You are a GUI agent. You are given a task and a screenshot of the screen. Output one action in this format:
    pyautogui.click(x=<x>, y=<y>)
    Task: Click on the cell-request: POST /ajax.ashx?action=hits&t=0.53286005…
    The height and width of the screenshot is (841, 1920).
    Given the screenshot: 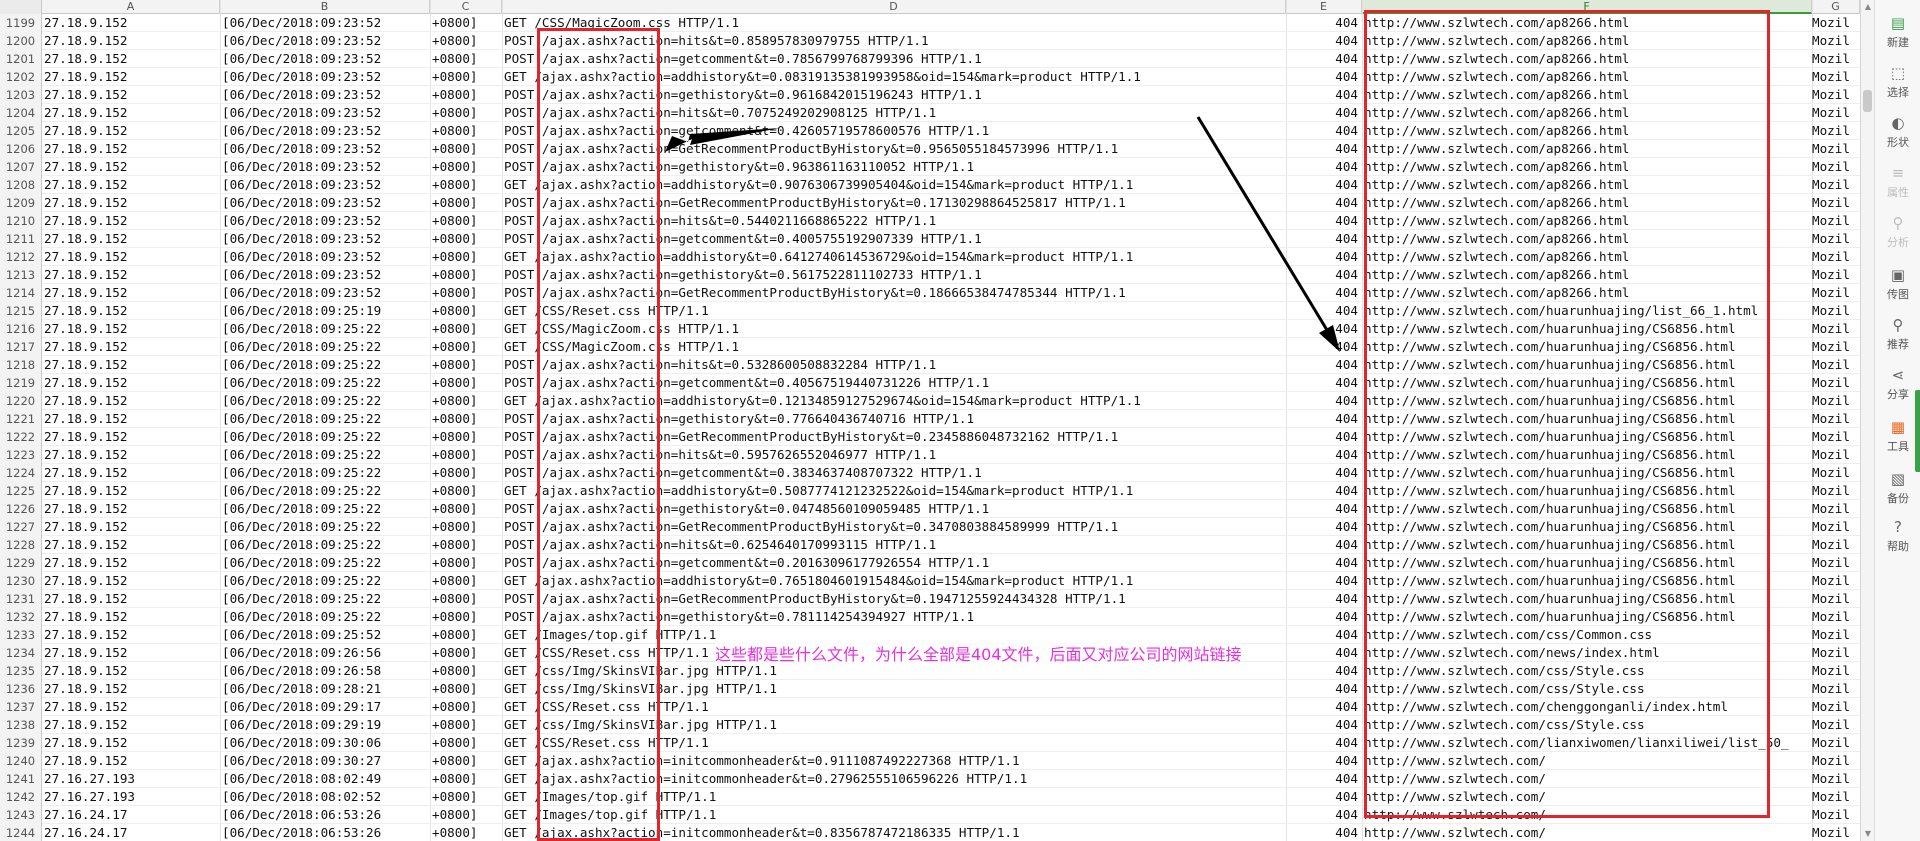 What is the action you would take?
    pyautogui.click(x=894, y=365)
    